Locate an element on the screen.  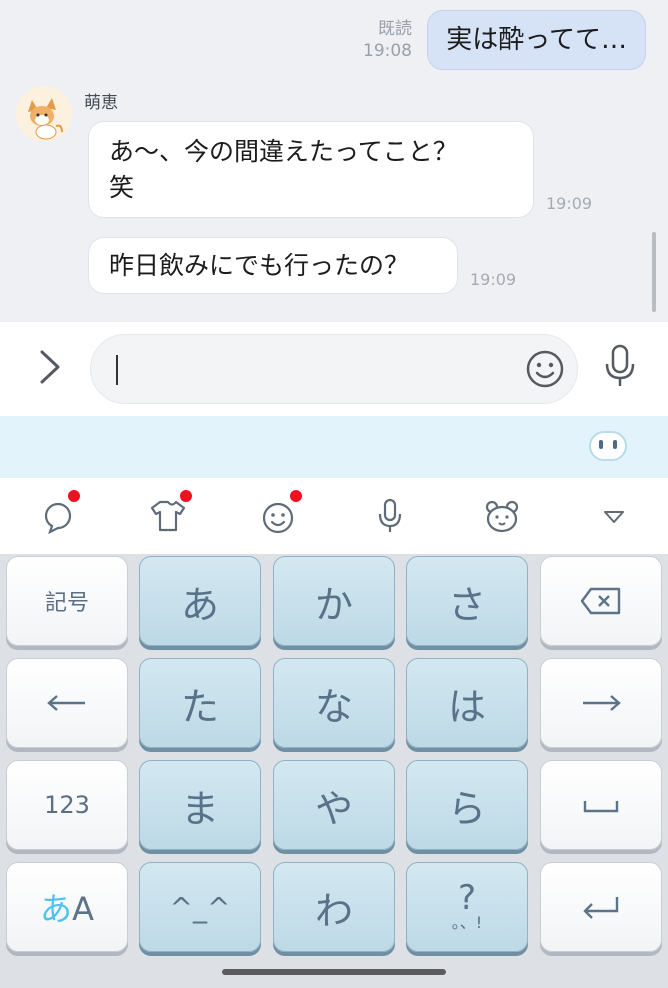
arrow-right-icon is located at coordinates (602, 703).